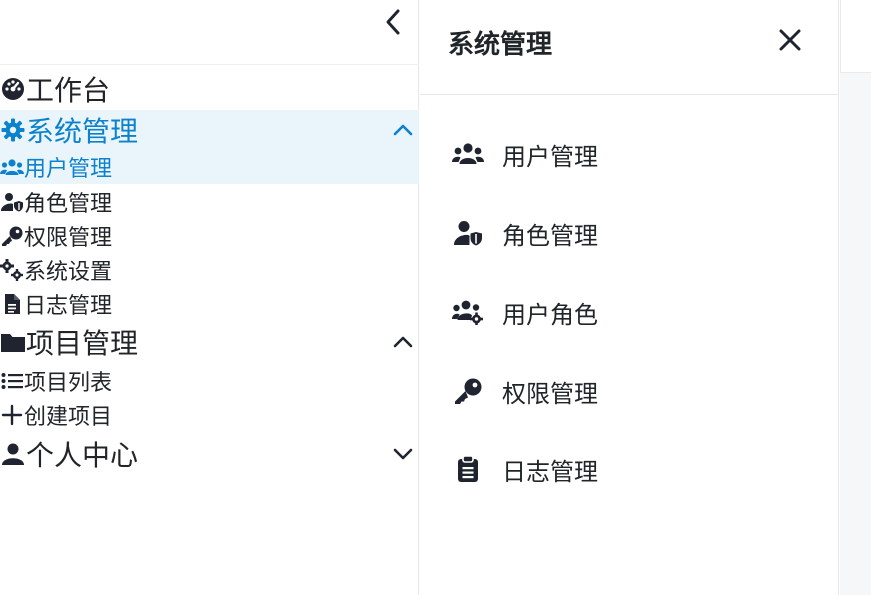 The image size is (871, 595). Describe the element at coordinates (12, 304) in the screenshot. I see `file-icon` at that location.